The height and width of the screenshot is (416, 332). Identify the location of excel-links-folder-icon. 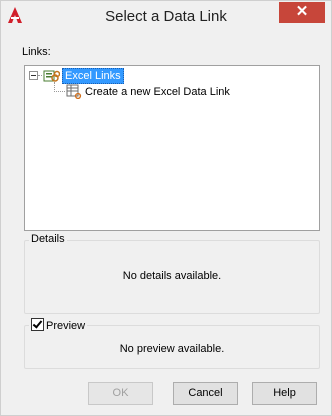
(51, 76).